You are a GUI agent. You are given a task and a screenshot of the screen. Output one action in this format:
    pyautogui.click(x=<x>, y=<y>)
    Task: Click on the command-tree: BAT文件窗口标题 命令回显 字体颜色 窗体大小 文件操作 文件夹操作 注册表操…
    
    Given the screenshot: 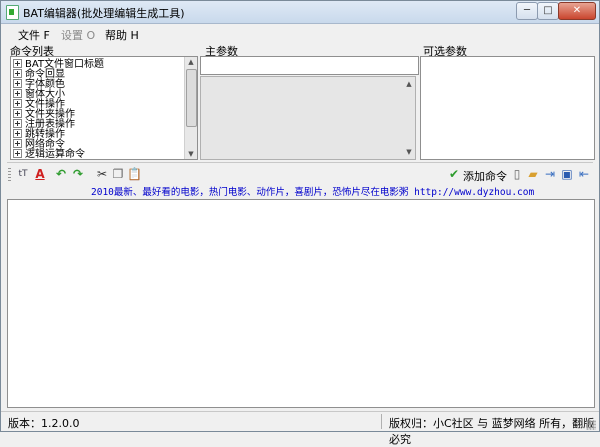 What is the action you would take?
    pyautogui.click(x=104, y=108)
    